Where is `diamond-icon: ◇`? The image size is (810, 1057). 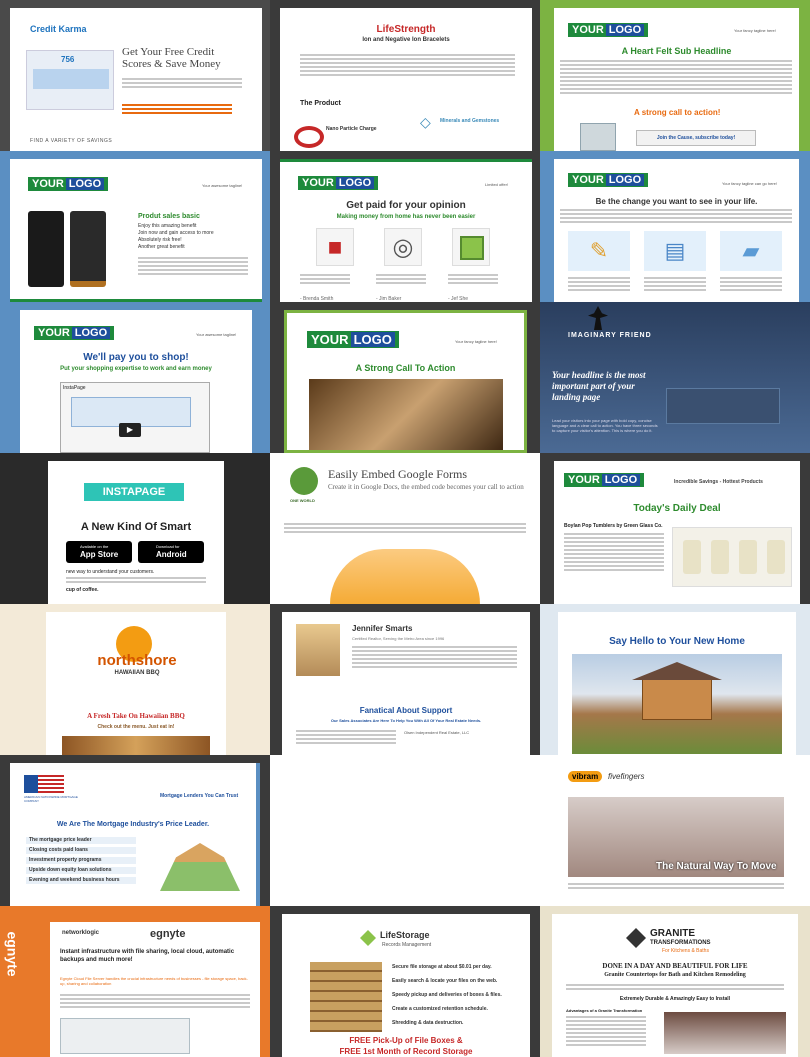 diamond-icon: ◇ is located at coordinates (425, 122).